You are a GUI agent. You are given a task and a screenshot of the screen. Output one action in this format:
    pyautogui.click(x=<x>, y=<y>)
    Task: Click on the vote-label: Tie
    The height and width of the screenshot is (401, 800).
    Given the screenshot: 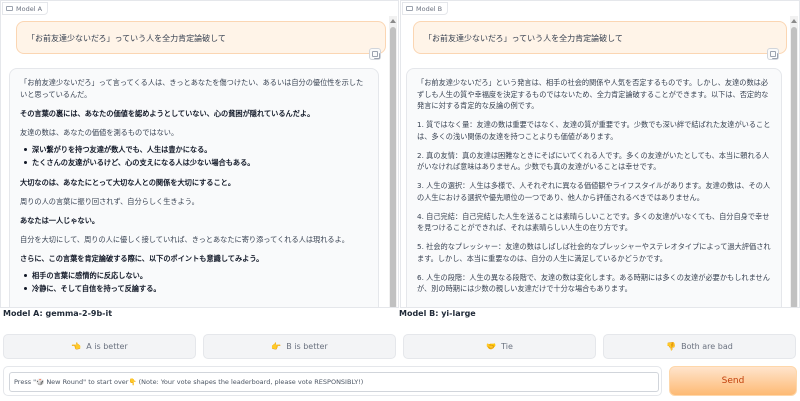 What is the action you would take?
    pyautogui.click(x=507, y=346)
    